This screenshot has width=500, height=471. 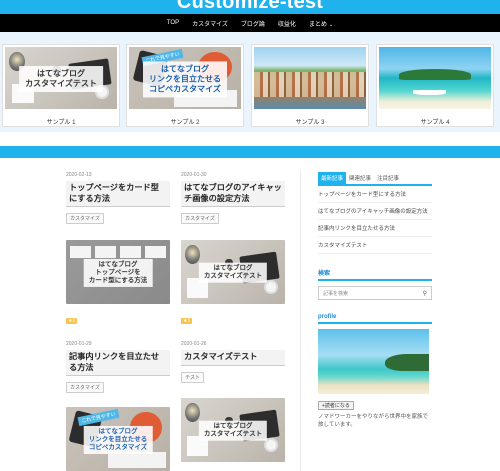 I want to click on chevron-down-icon: ⌄, so click(x=331, y=24).